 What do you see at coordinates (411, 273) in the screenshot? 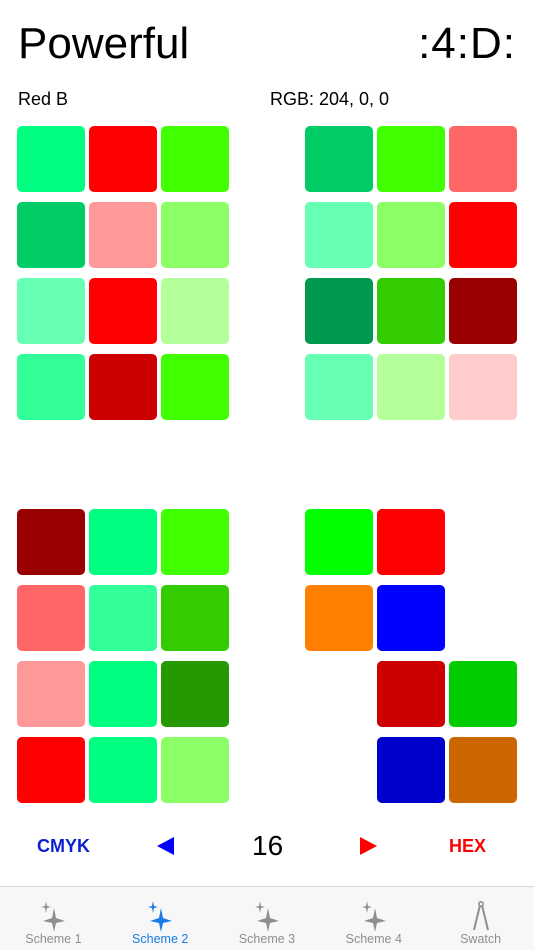
I see `swatch-grid-top-right` at bounding box center [411, 273].